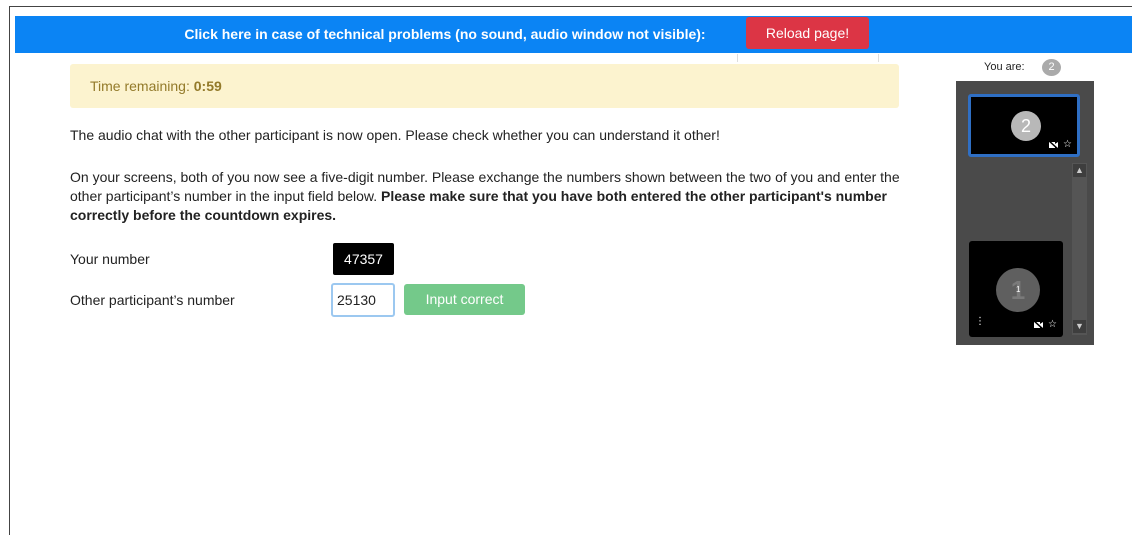 This screenshot has height=535, width=1132. Describe the element at coordinates (142, 86) in the screenshot. I see `time-remaining-label: Time remaining:` at that location.